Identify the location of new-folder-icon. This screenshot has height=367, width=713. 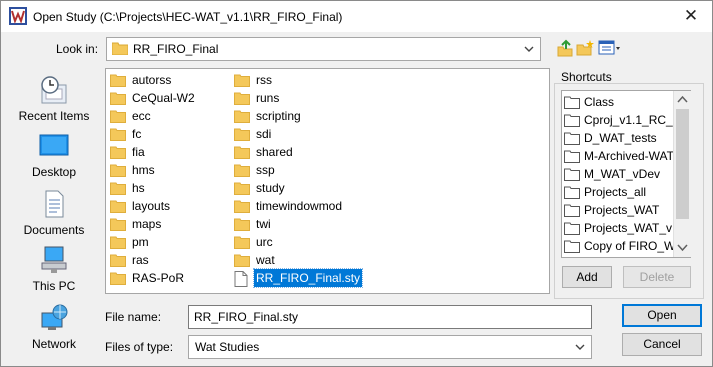
(585, 48).